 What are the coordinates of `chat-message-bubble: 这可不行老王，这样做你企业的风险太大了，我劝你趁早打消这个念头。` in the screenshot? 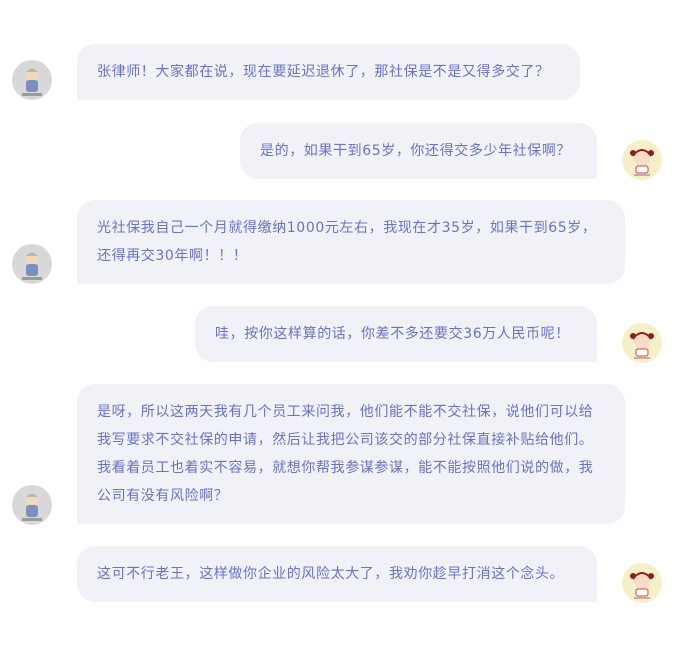 It's located at (337, 574).